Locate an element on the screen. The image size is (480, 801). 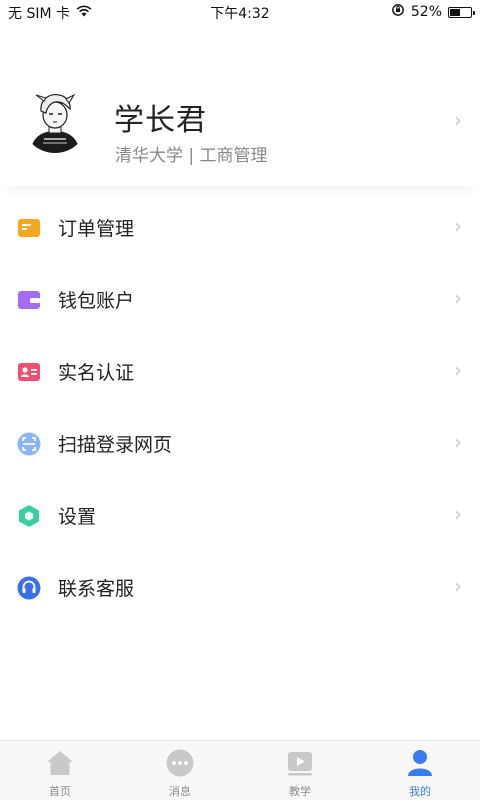
tab-label: 教学 is located at coordinates (300, 791).